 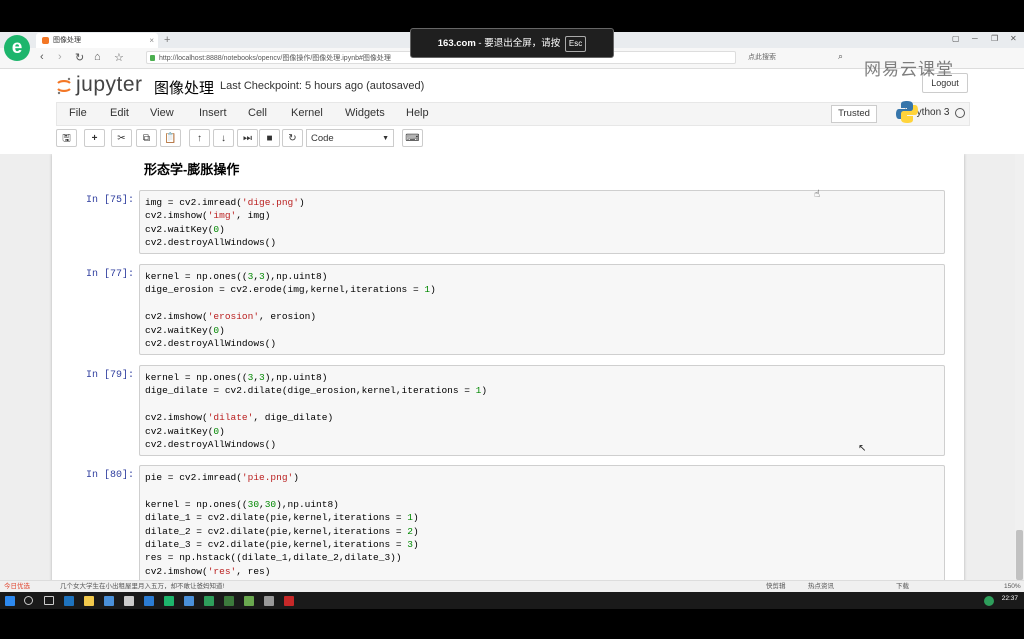 What do you see at coordinates (79, 57) in the screenshot?
I see `reload-icon: ↻` at bounding box center [79, 57].